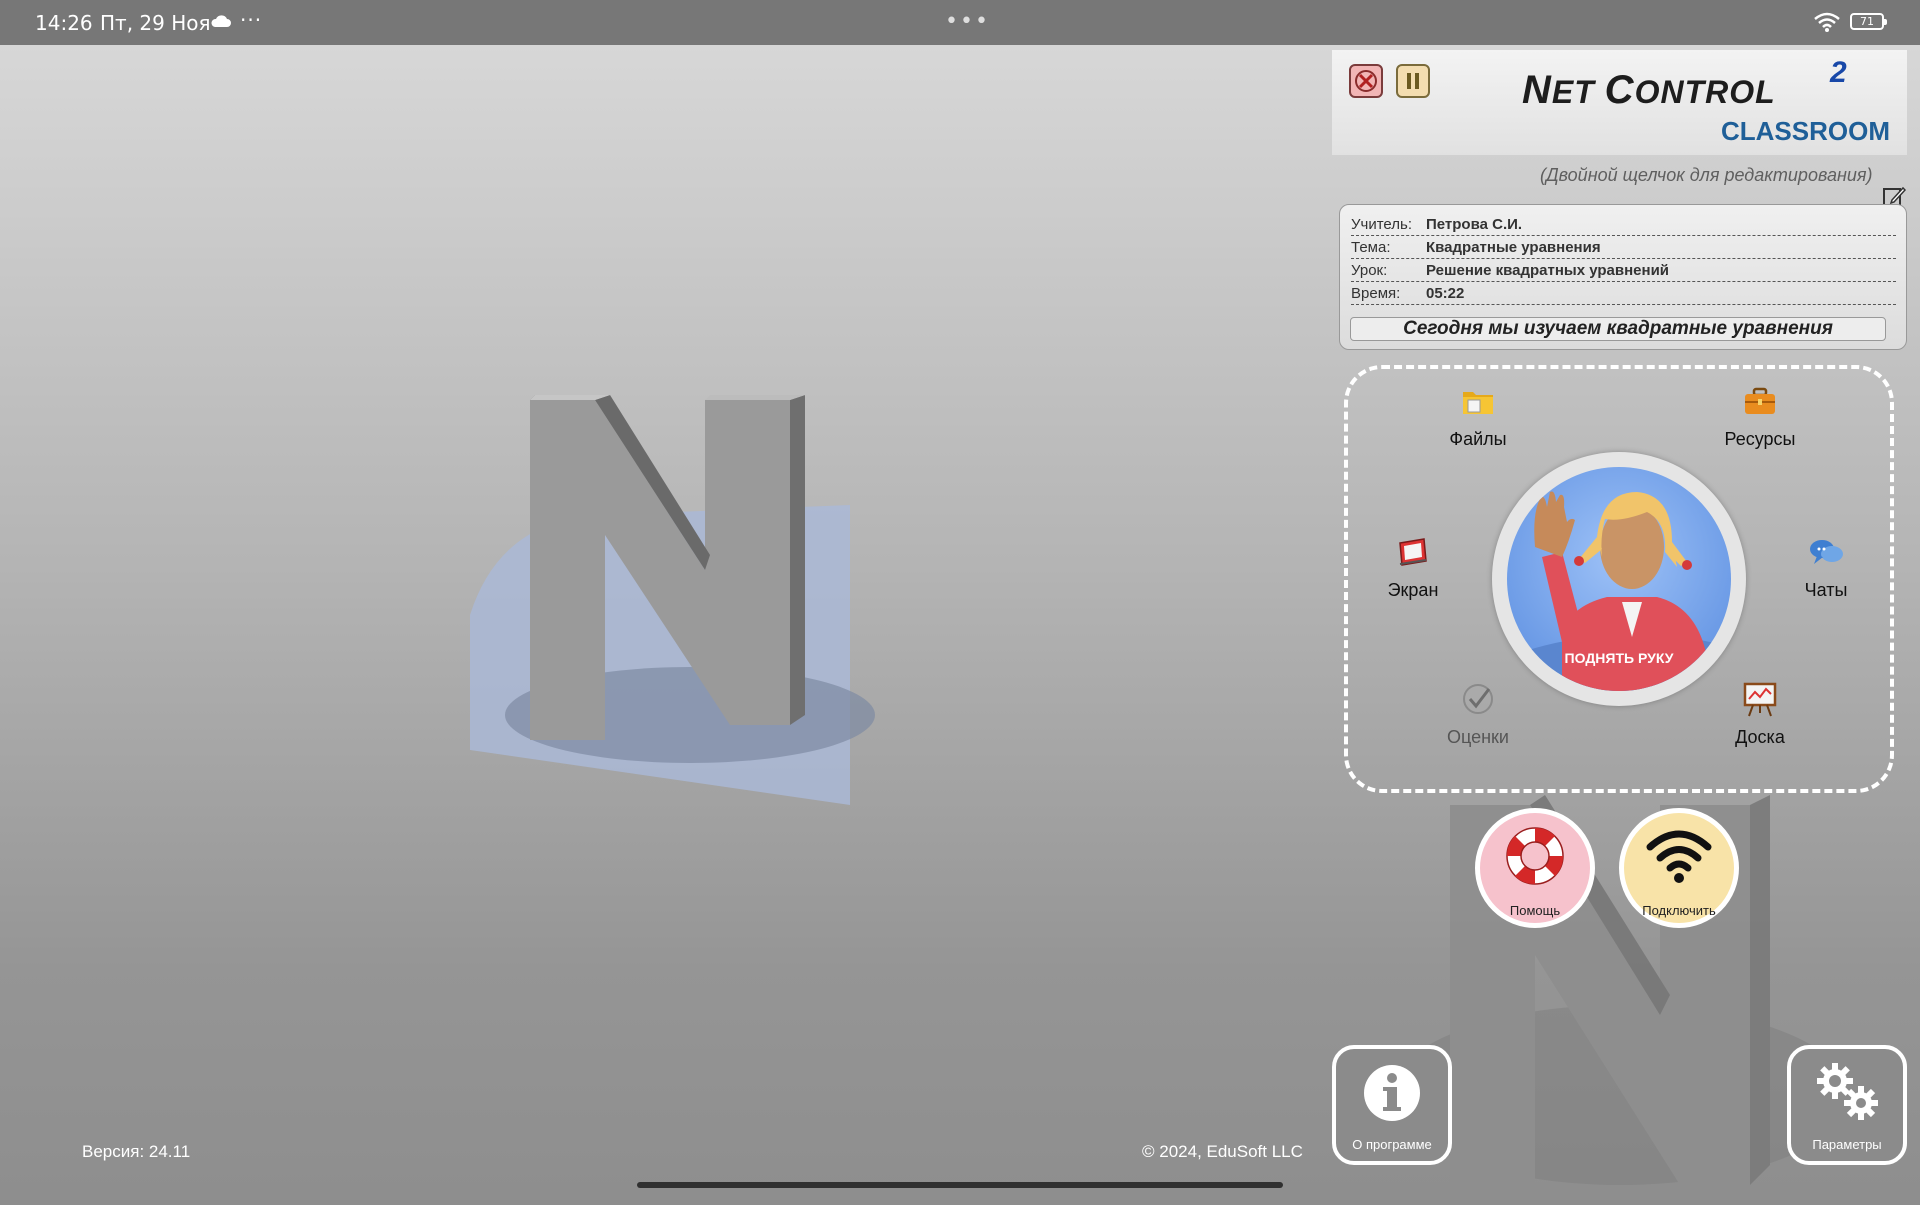 This screenshot has width=1920, height=1205. Describe the element at coordinates (136, 1151) in the screenshot. I see `version-text: Версия: 24.11` at that location.